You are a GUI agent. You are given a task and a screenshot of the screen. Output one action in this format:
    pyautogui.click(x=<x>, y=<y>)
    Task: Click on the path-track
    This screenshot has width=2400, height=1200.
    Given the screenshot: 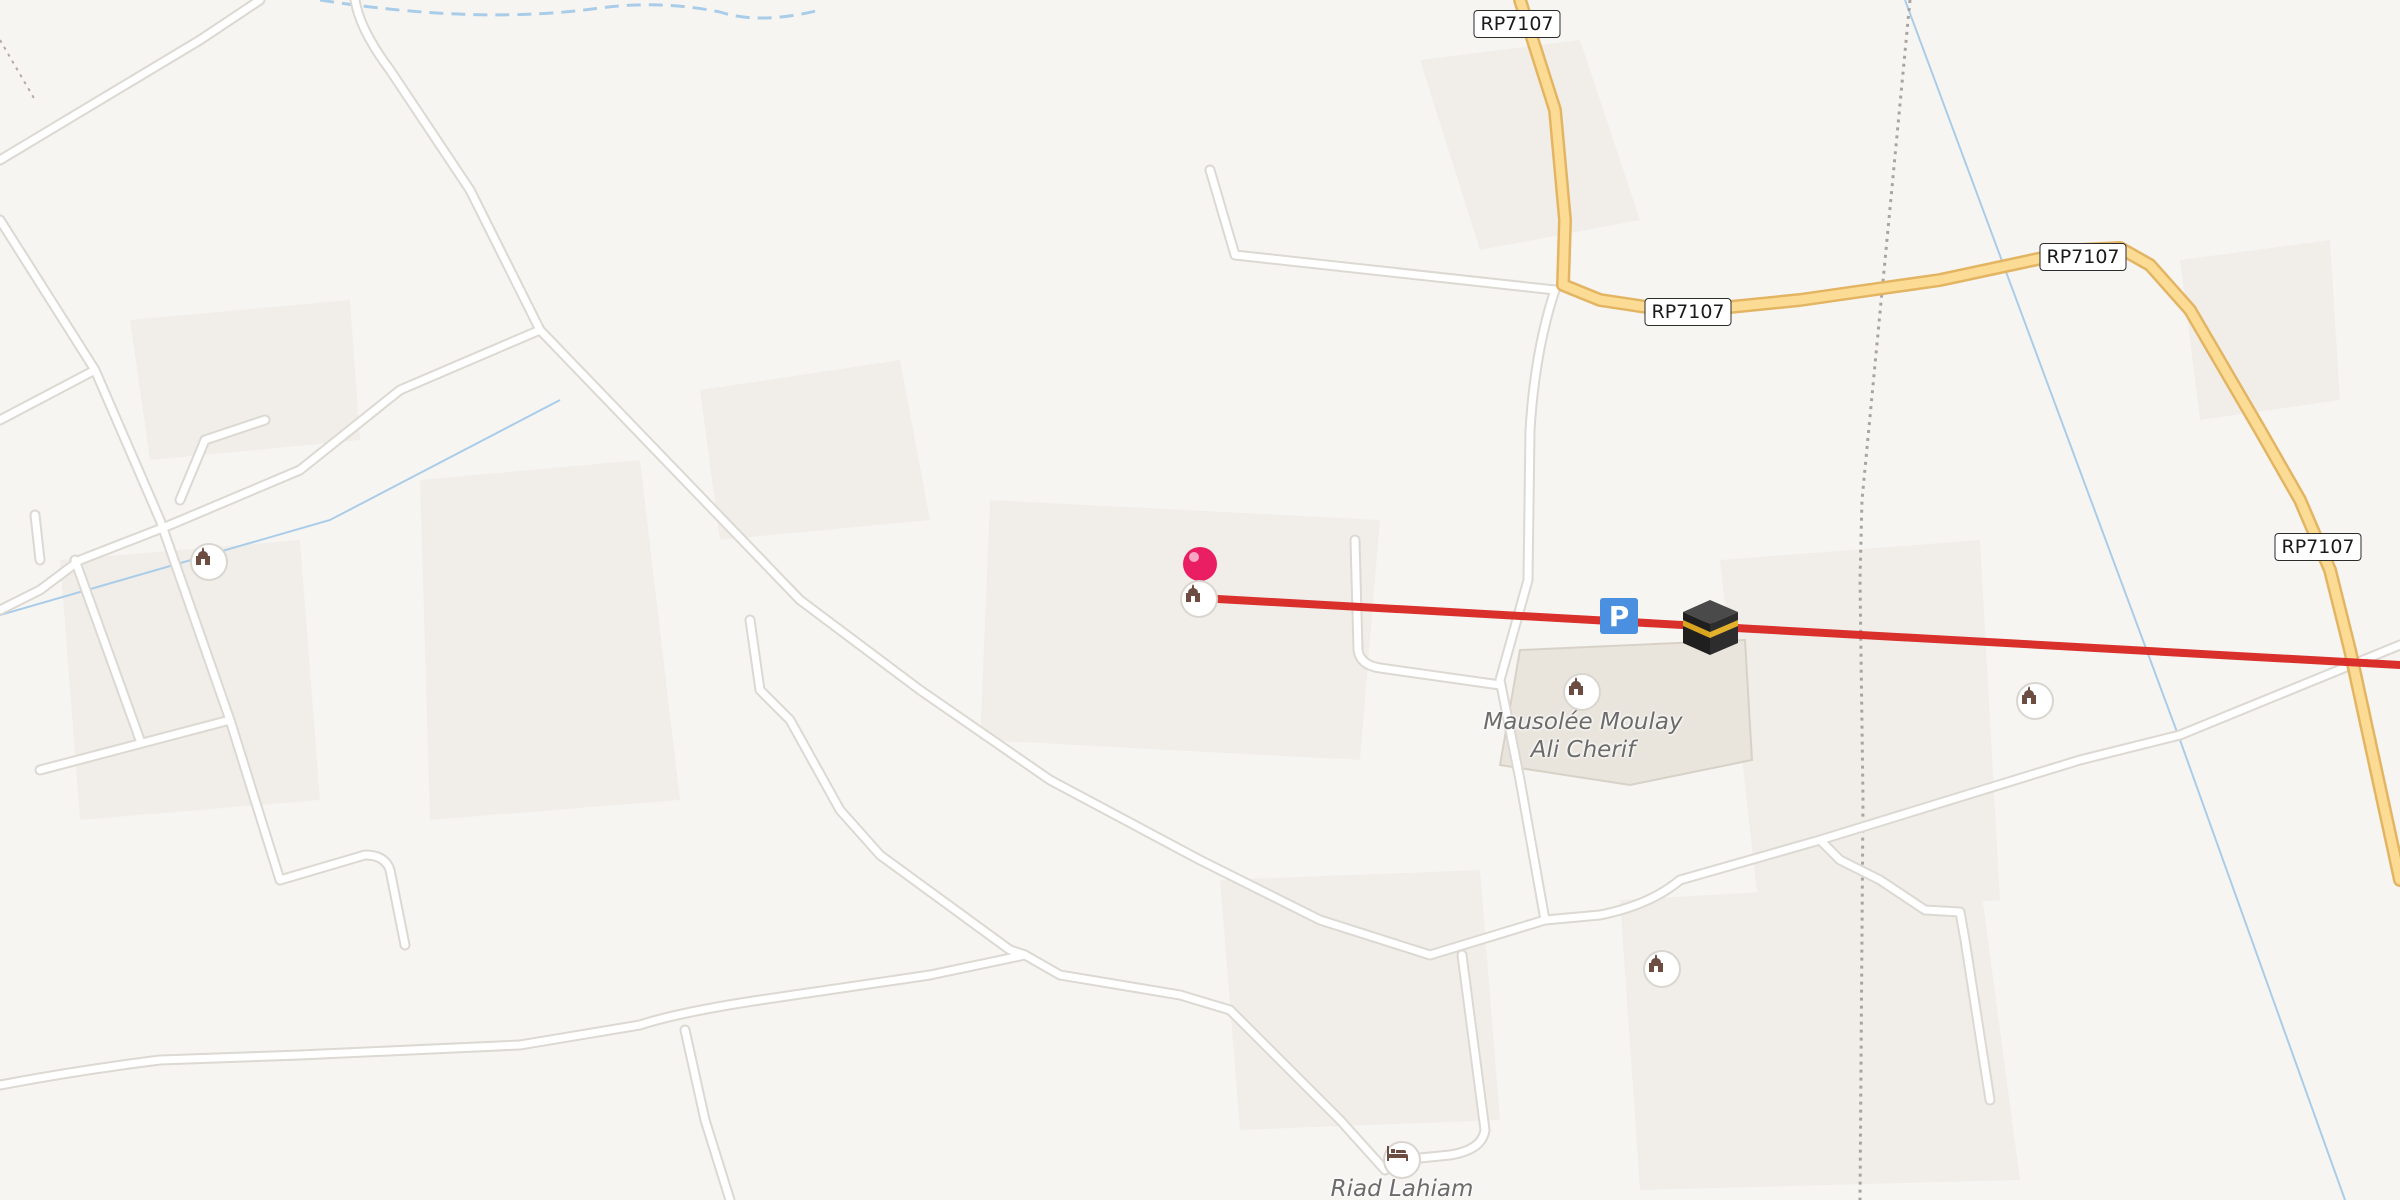 What is the action you would take?
    pyautogui.click(x=18, y=70)
    